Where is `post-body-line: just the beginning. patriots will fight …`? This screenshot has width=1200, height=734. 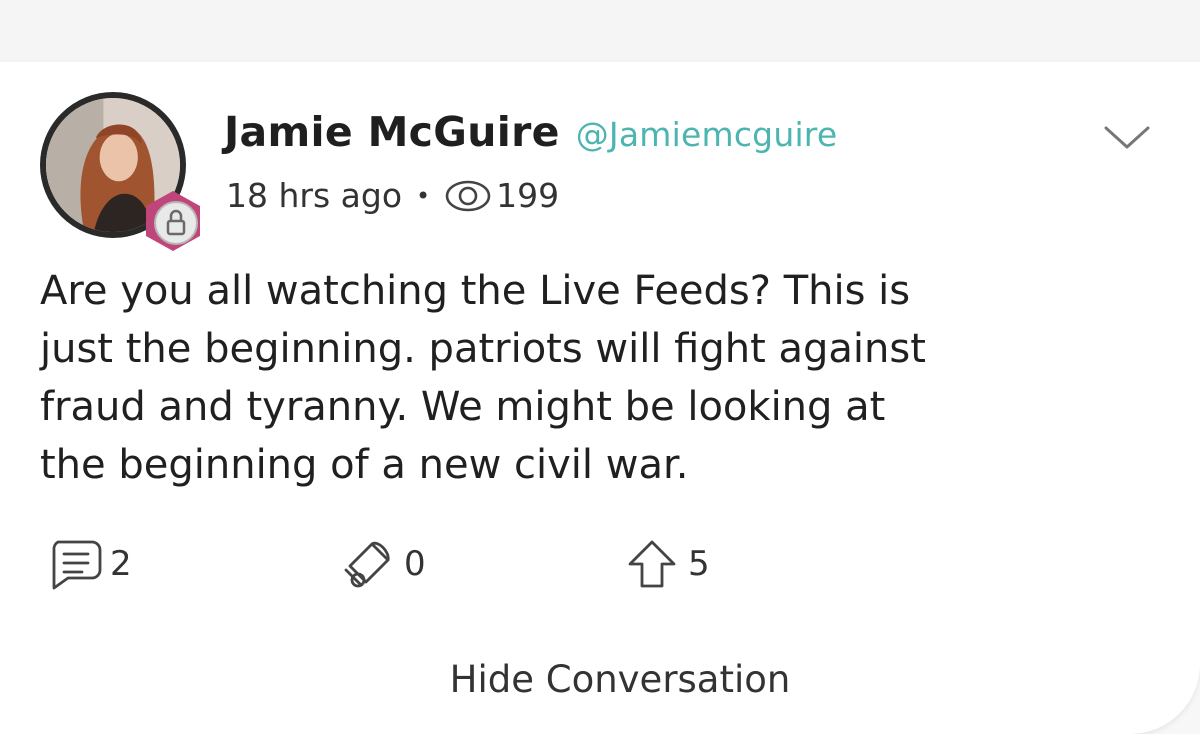 post-body-line: just the beginning. patriots will fight … is located at coordinates (483, 349).